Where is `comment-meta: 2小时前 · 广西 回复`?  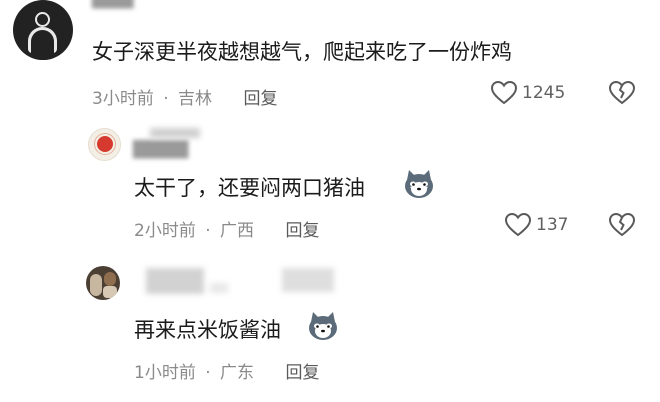
comment-meta: 2小时前 · 广西 回复 is located at coordinates (226, 228).